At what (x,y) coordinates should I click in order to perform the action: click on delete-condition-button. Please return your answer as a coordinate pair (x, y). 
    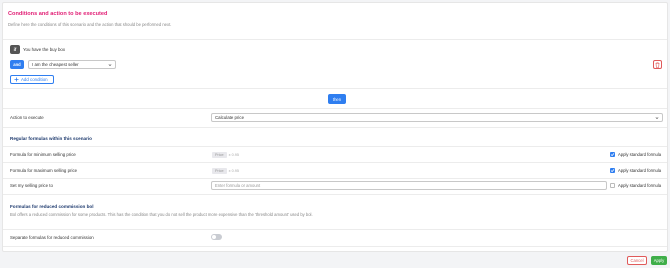
    Looking at the image, I should click on (657, 64).